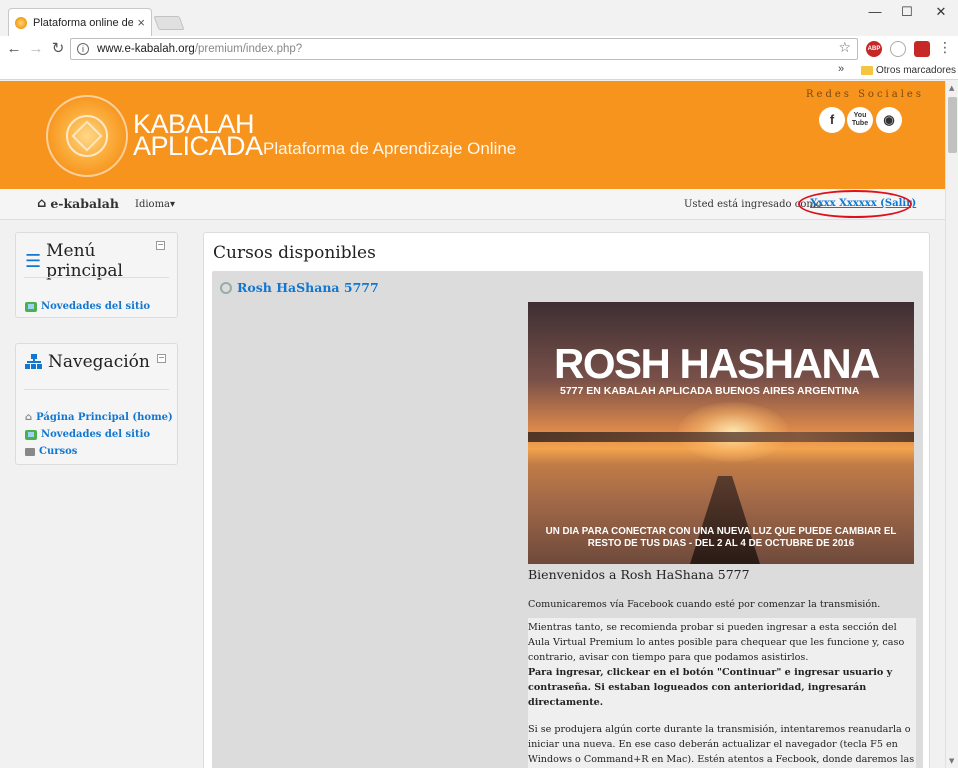  Describe the element at coordinates (898, 49) in the screenshot. I see `extension-icon` at that location.